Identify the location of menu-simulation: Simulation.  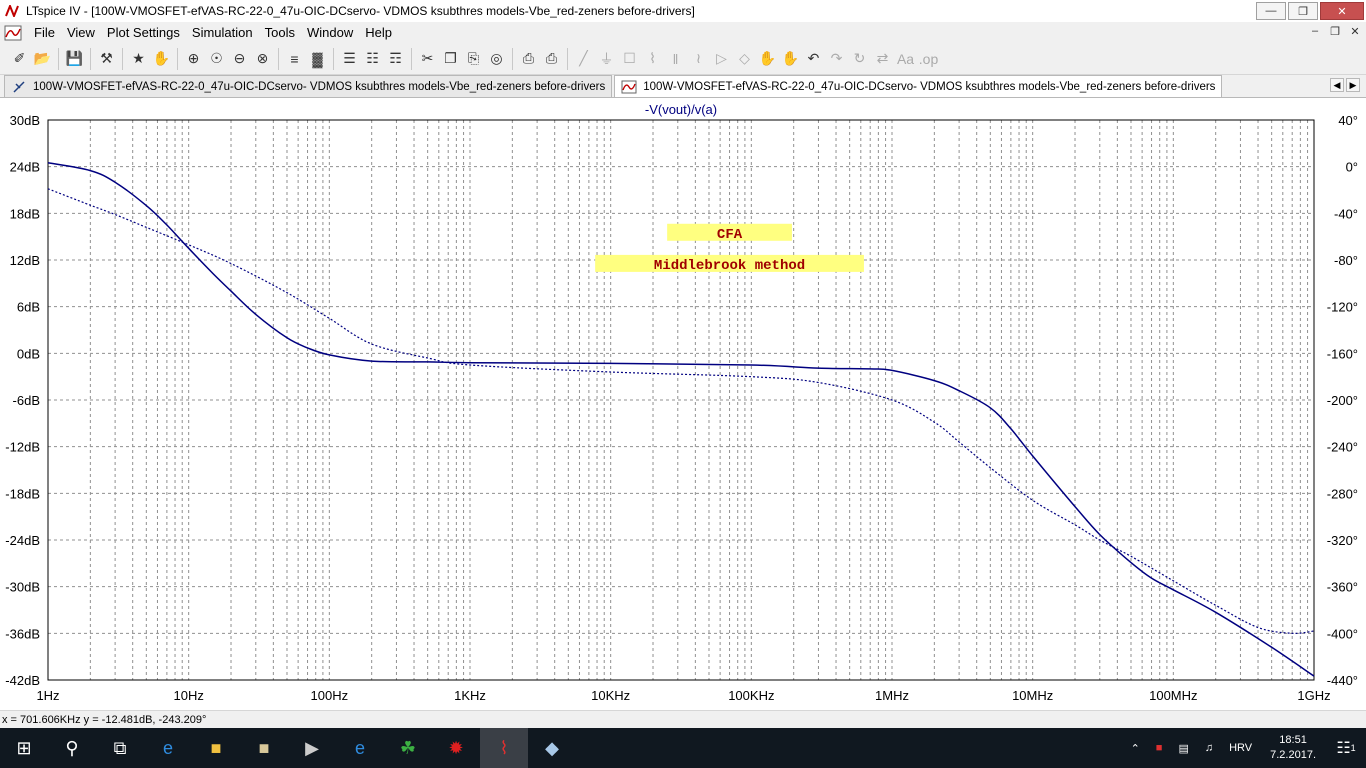
(222, 32).